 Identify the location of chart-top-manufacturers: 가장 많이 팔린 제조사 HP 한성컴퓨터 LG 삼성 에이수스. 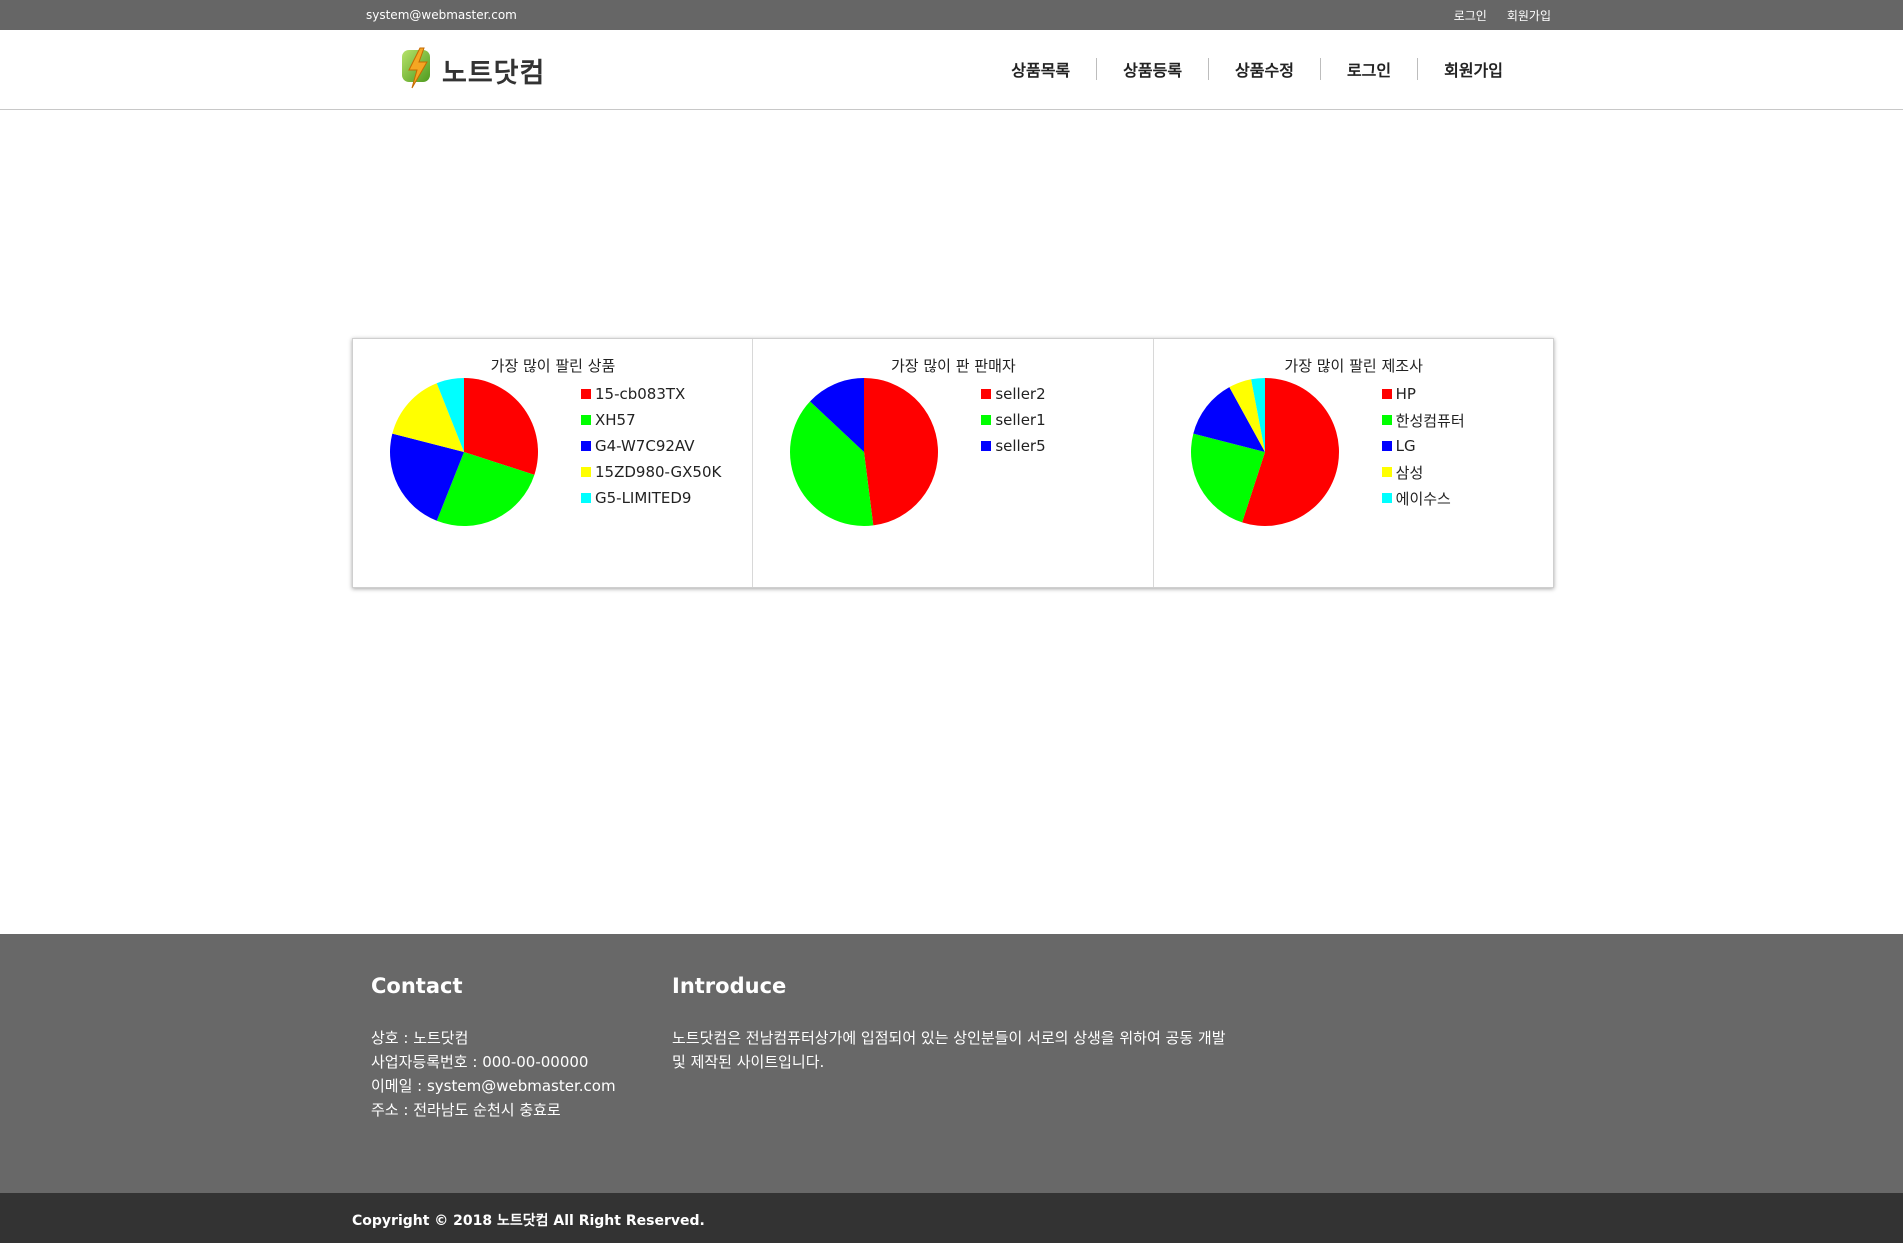
(1353, 463).